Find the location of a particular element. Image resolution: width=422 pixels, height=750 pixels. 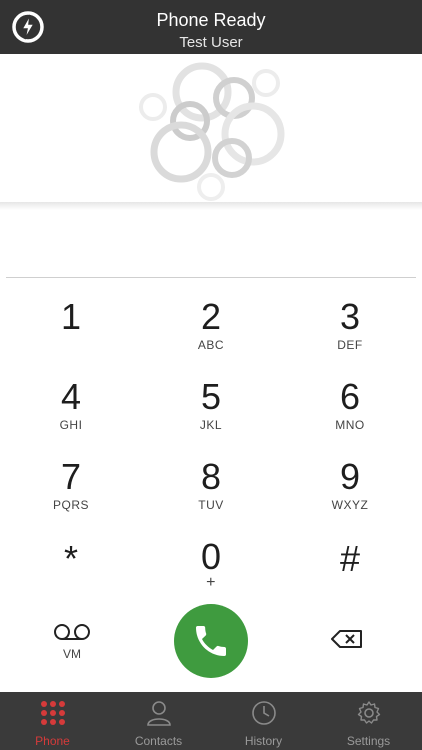

key-4: 4 GHI is located at coordinates (71, 414).